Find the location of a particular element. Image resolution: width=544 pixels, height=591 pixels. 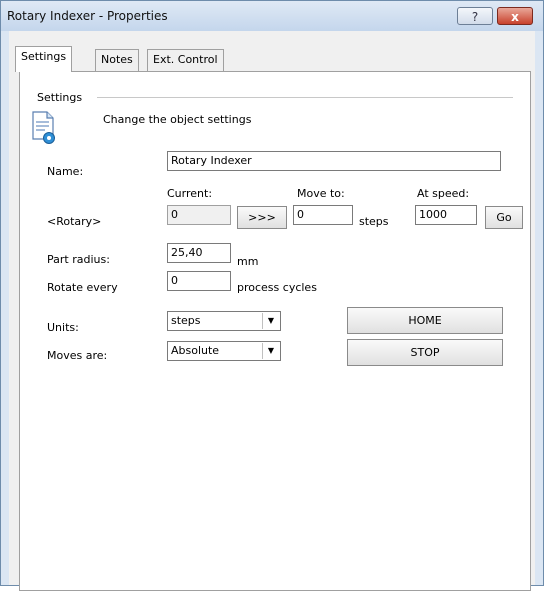

help-button: ? is located at coordinates (475, 16).